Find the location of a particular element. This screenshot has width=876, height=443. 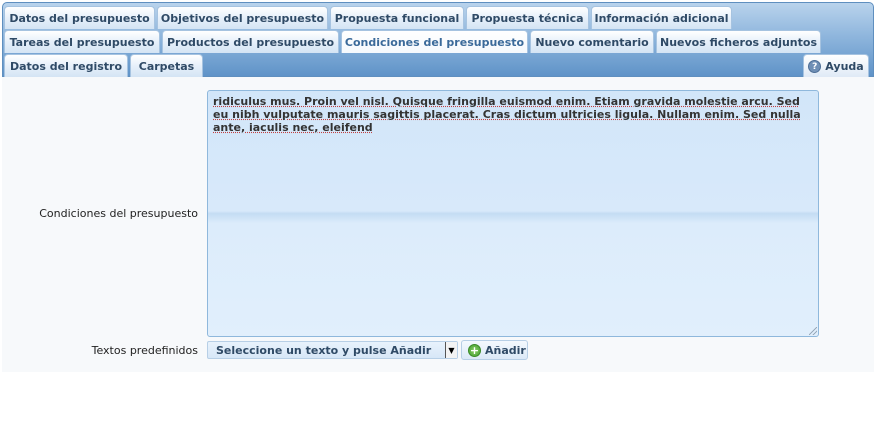

tab-propuesta-tecnica: Propuesta técnica is located at coordinates (527, 17).